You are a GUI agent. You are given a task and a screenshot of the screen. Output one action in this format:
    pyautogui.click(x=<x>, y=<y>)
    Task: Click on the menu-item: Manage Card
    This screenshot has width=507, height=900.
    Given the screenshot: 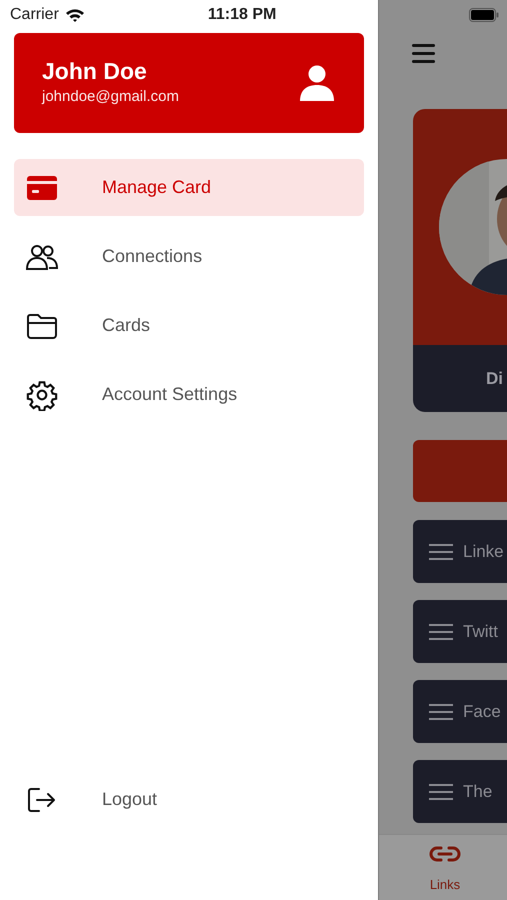 What is the action you would take?
    pyautogui.click(x=189, y=187)
    